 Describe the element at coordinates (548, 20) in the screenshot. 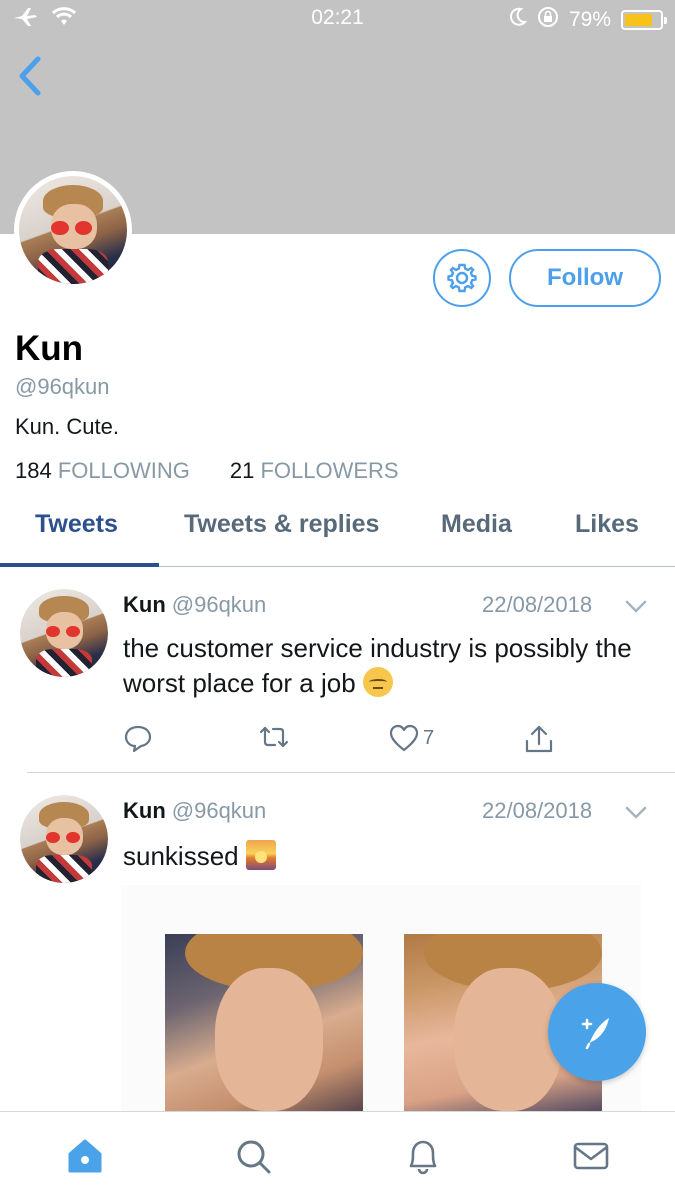

I see `rotation-lock-icon` at that location.